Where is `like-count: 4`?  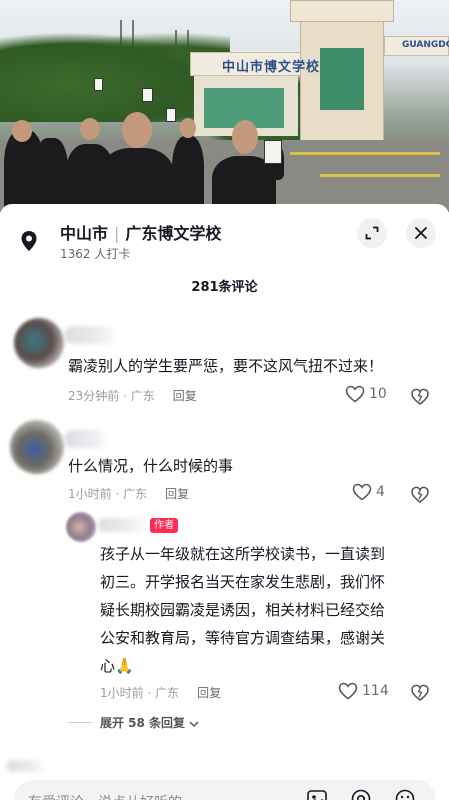 like-count: 4 is located at coordinates (380, 492).